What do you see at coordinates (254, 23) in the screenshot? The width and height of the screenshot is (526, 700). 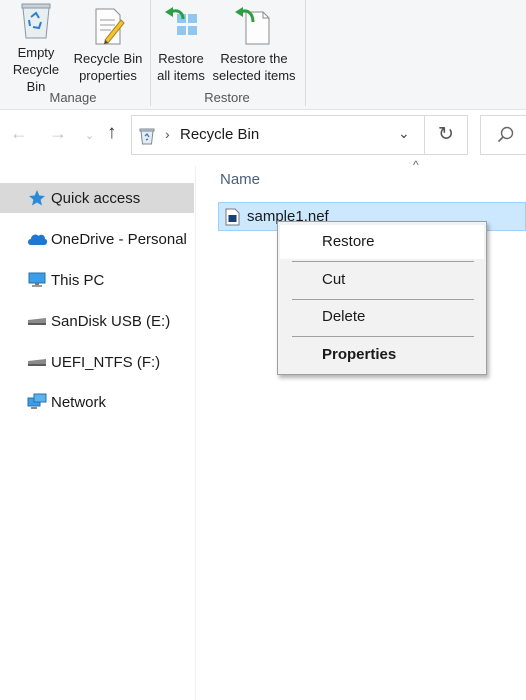 I see `restore-selected-icon` at bounding box center [254, 23].